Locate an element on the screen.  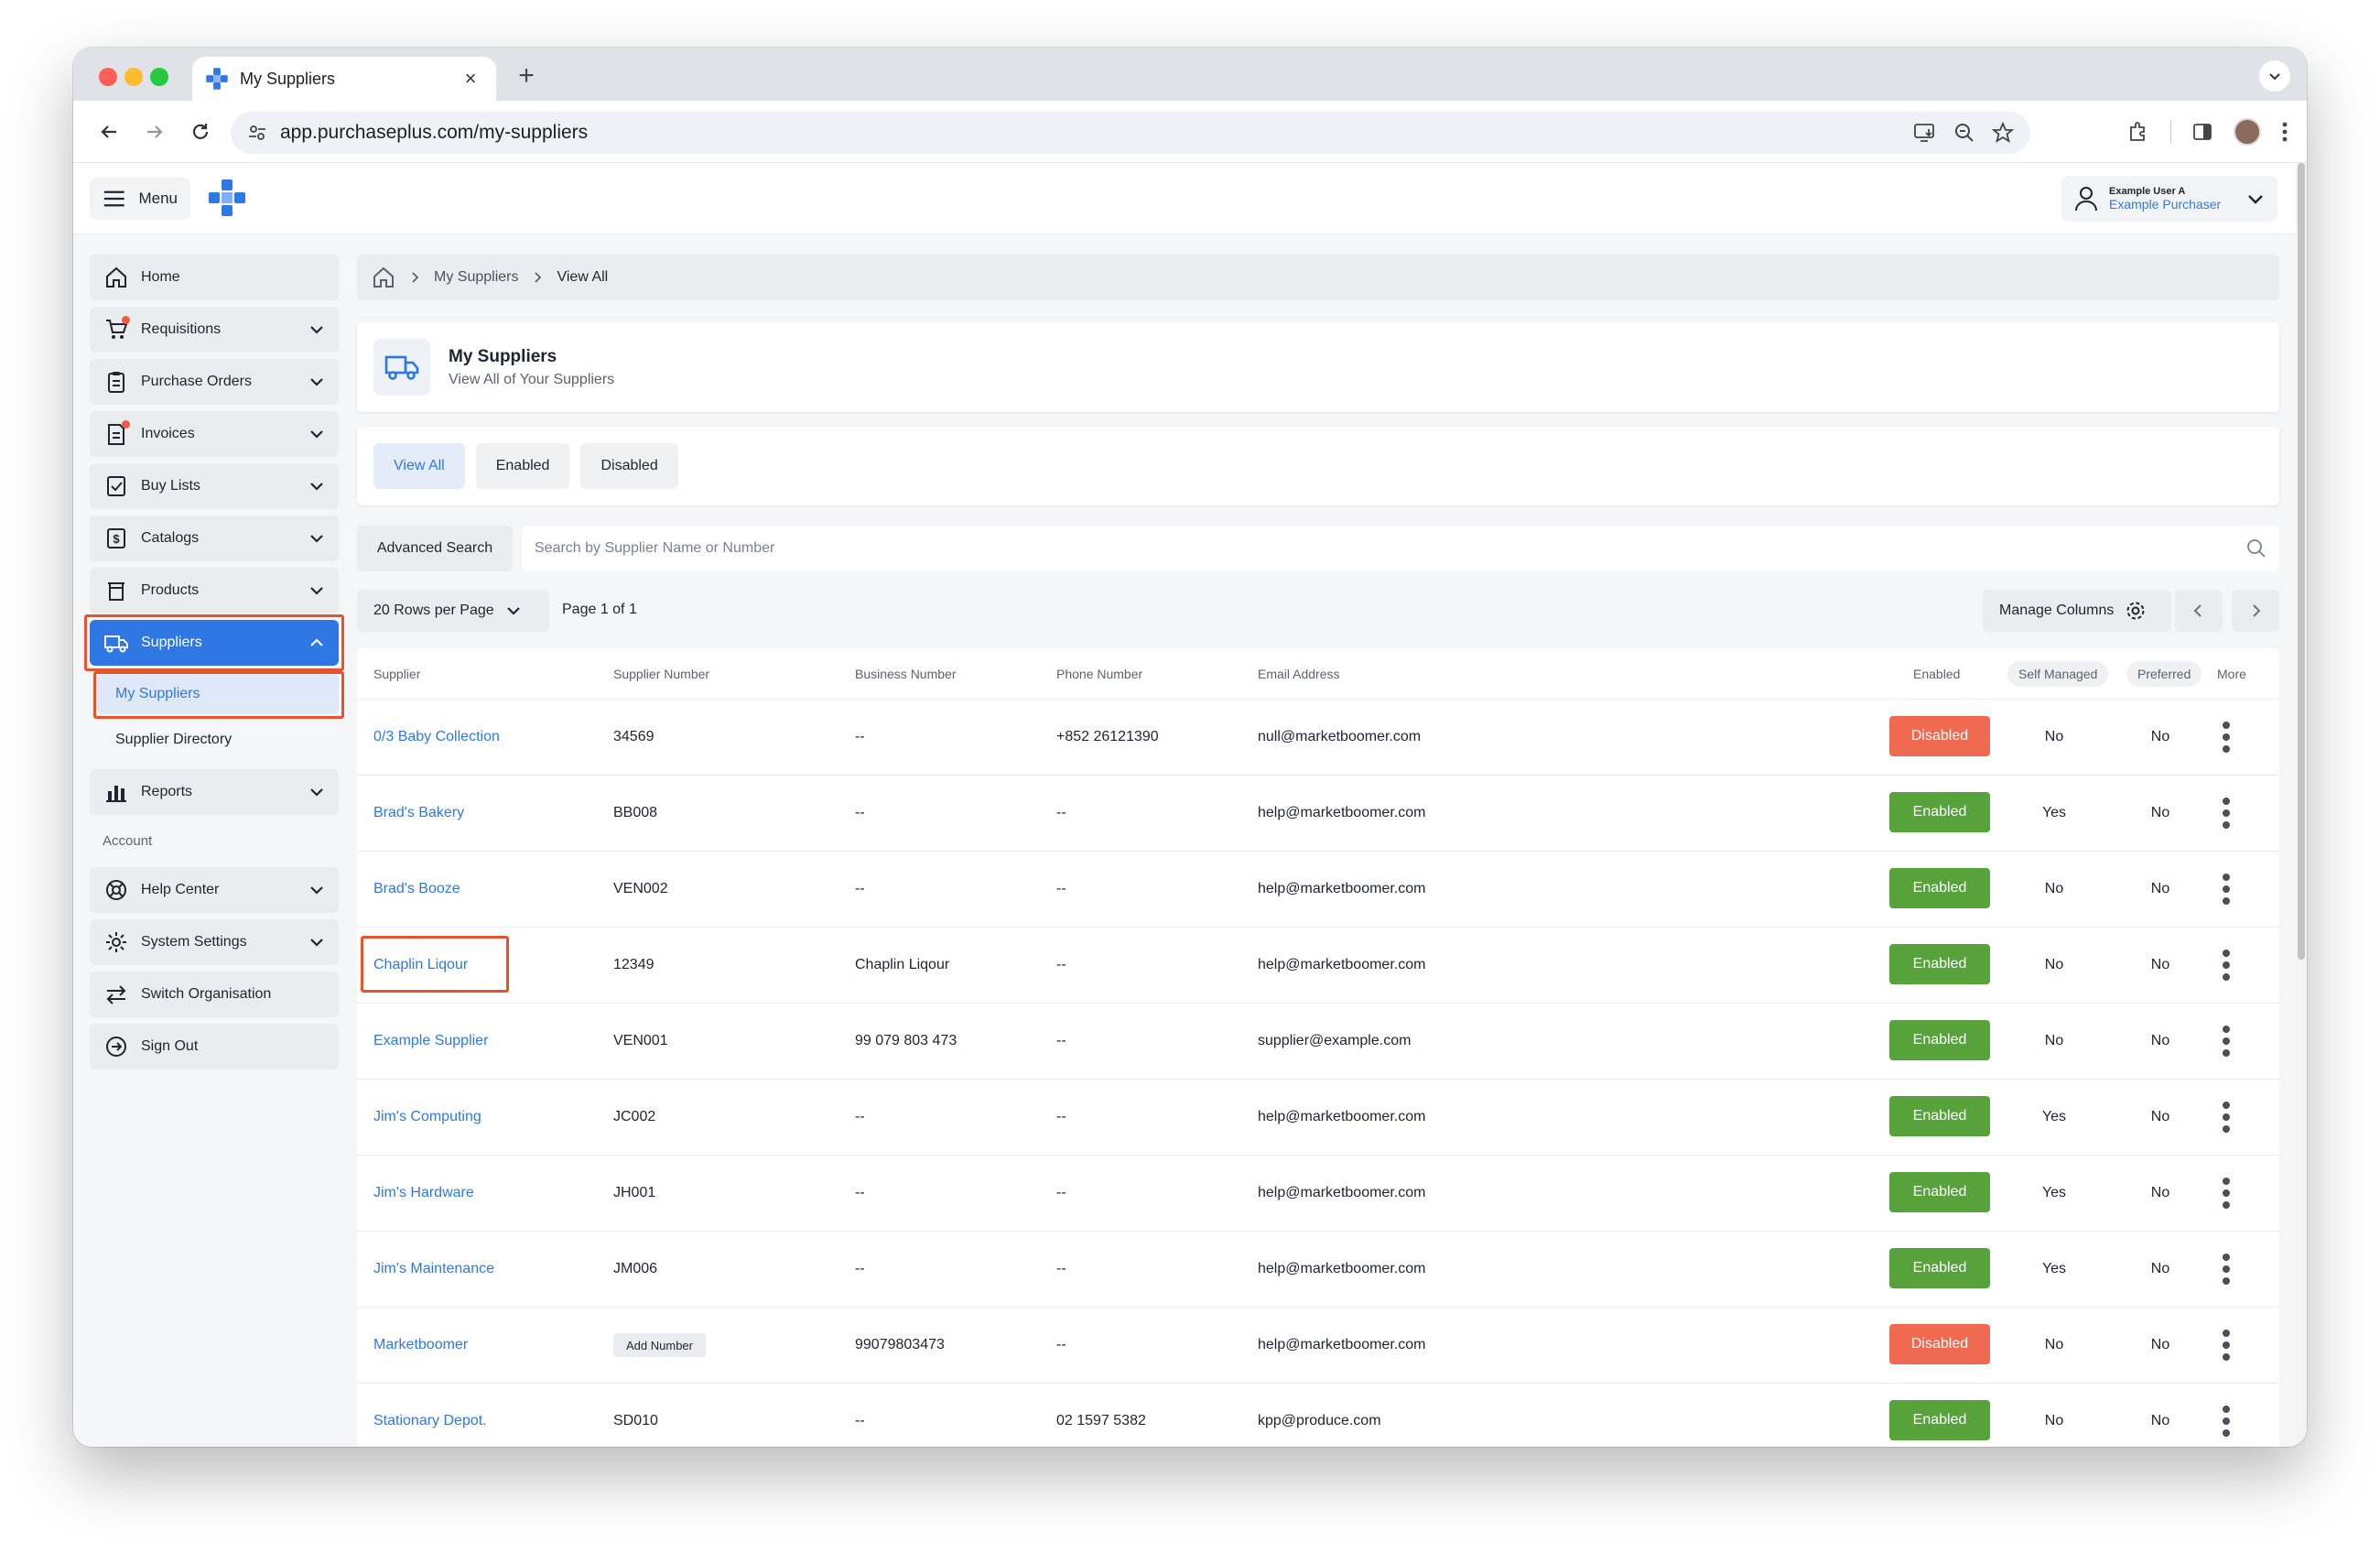
rows-per-page-select: 20 Rows per Page is located at coordinates (453, 611).